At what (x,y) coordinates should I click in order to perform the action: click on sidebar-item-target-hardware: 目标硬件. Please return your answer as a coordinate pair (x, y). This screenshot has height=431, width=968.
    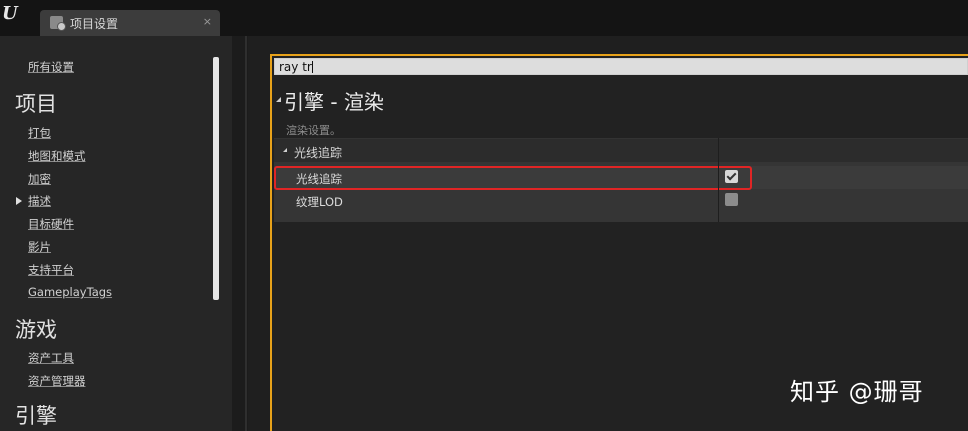
    Looking at the image, I should click on (51, 224).